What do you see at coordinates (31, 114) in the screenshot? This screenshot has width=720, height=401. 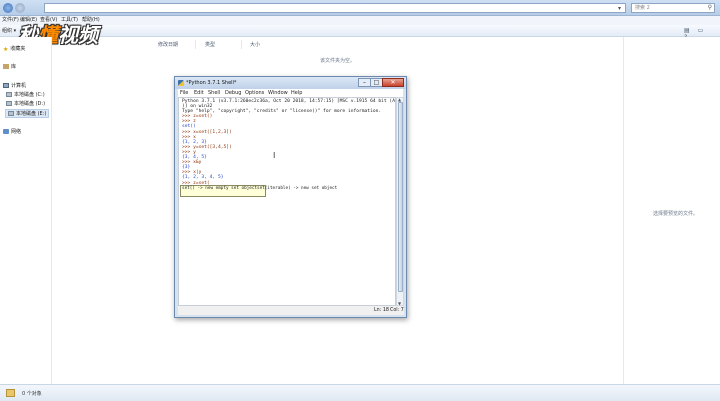 I see `nav-drive-e-label: 本地磁盘 (E:)` at bounding box center [31, 114].